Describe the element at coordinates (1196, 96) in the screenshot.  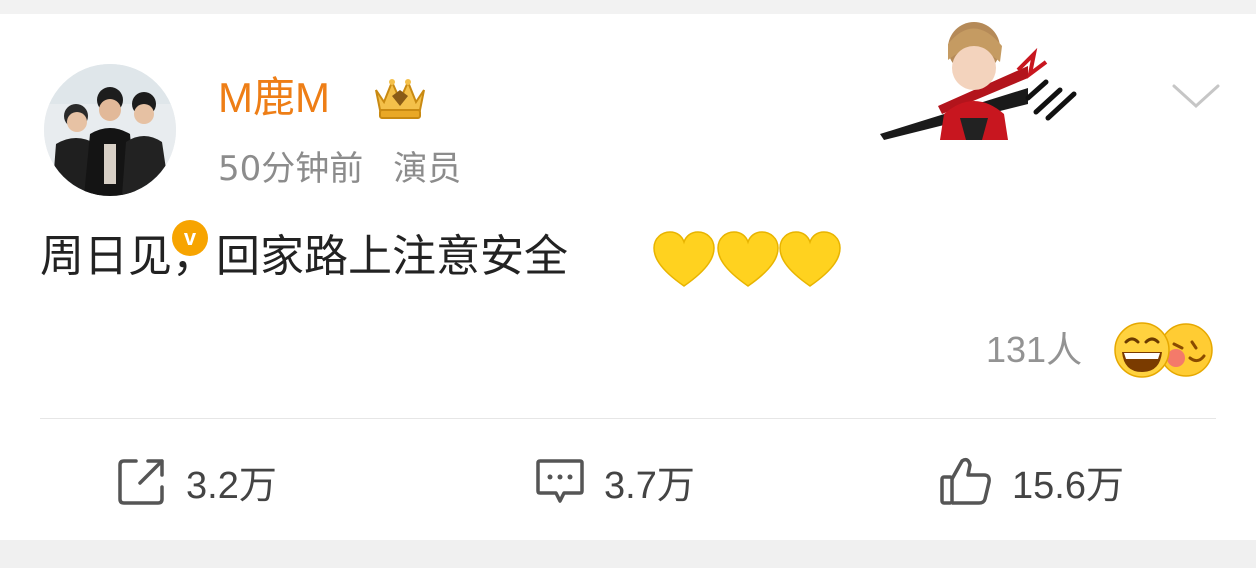
I see `chevron-down-icon` at that location.